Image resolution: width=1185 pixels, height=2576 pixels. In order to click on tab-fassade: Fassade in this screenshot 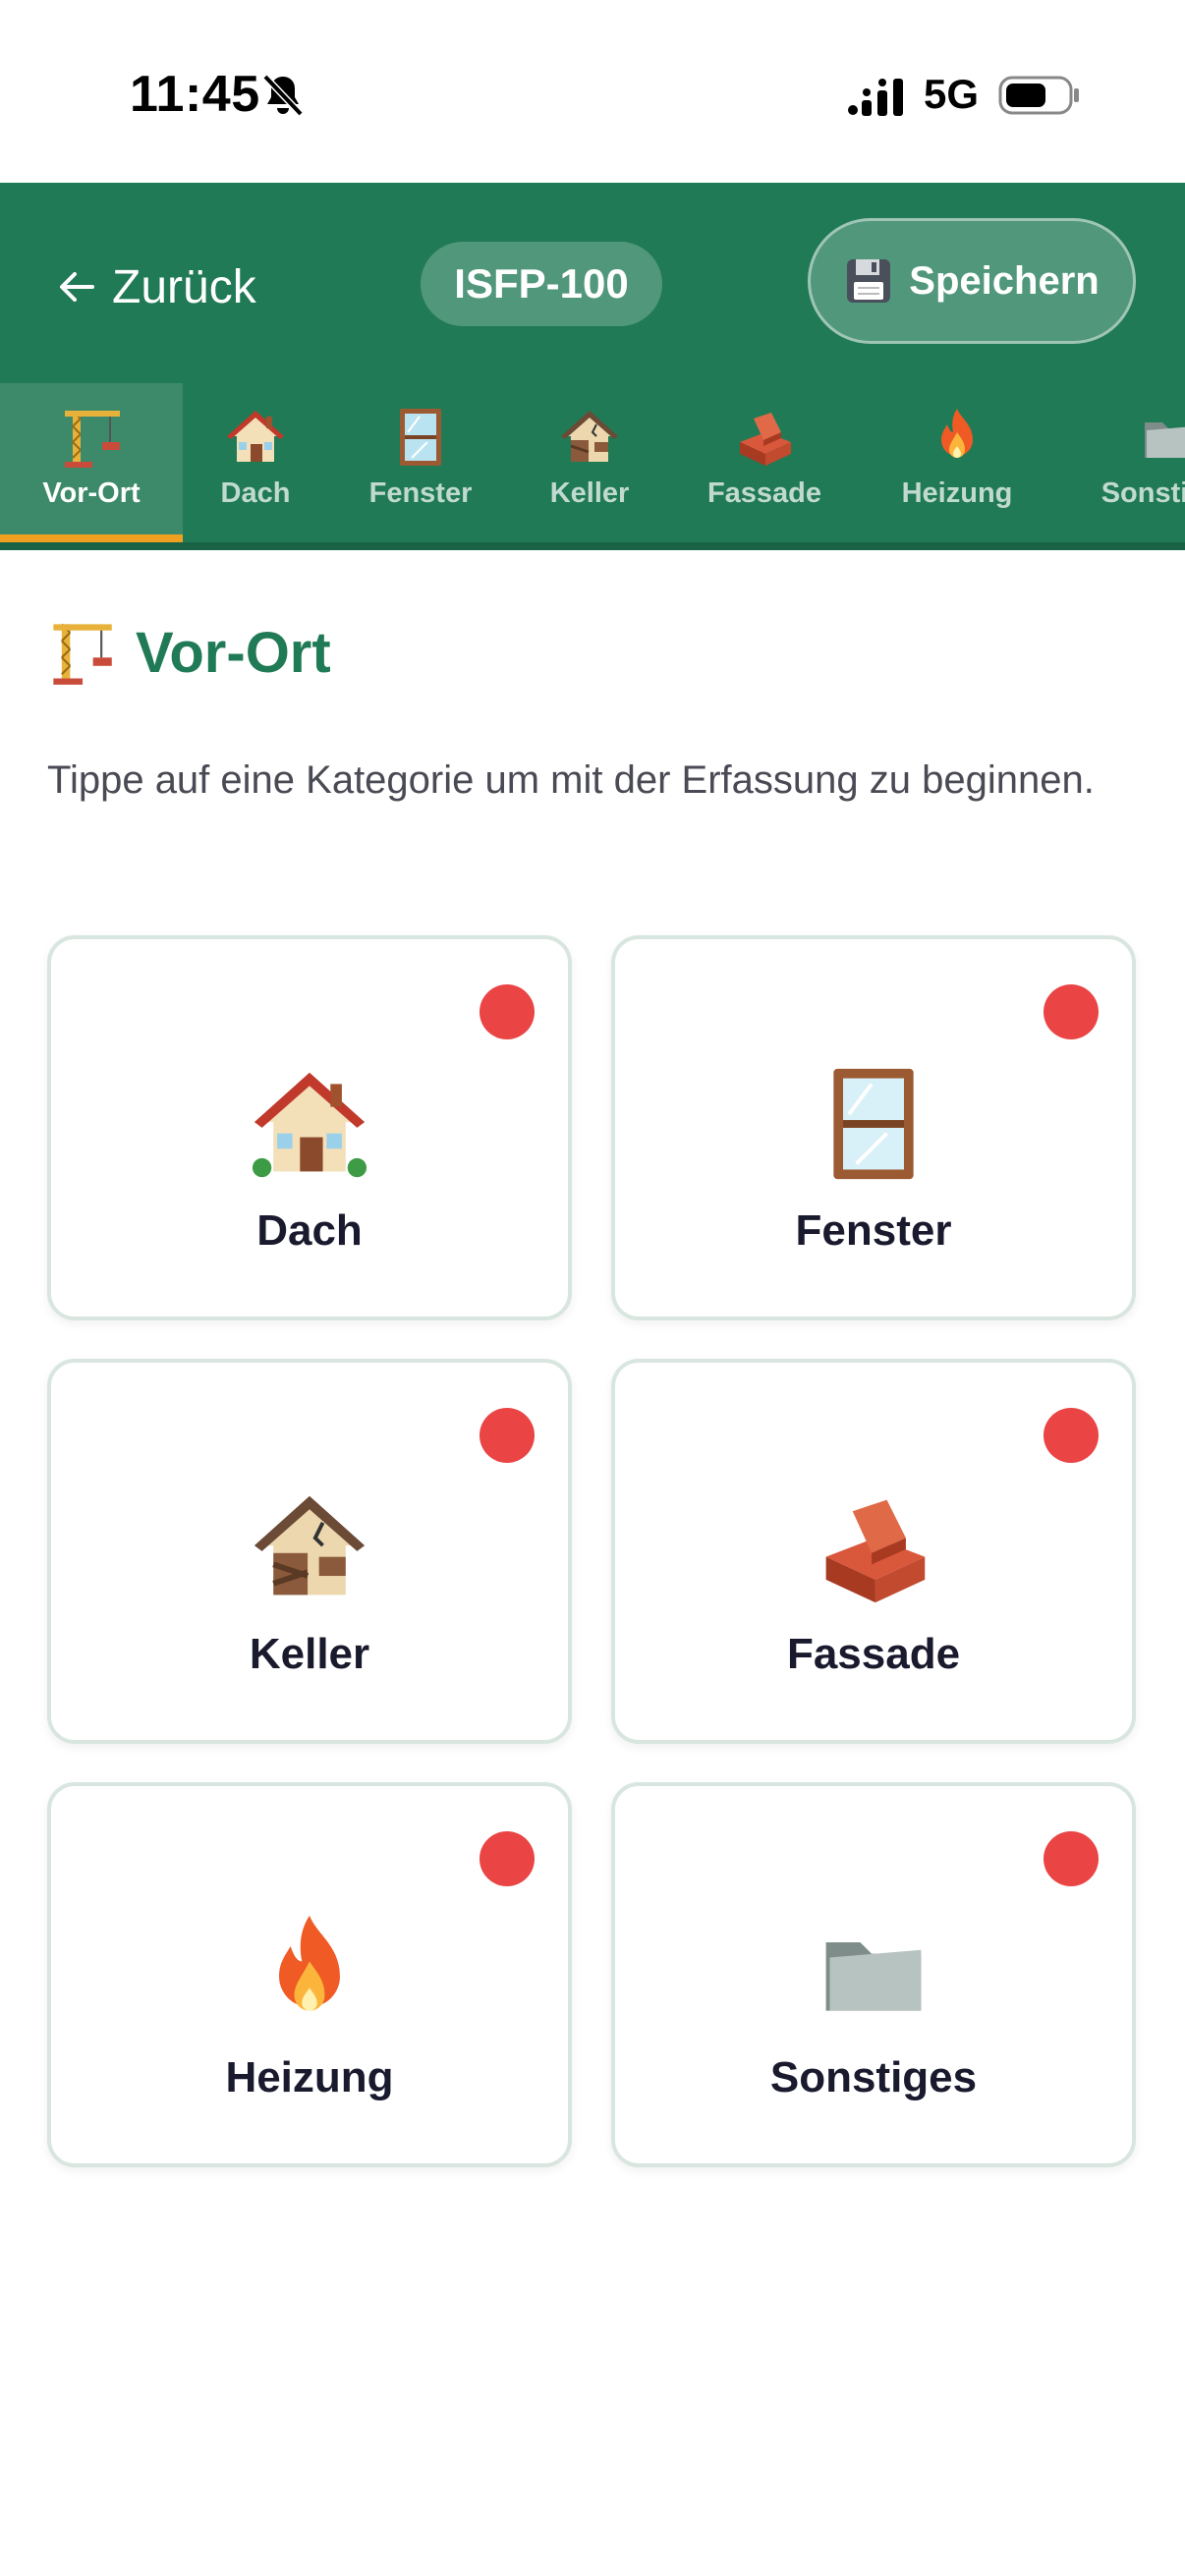, I will do `click(765, 462)`.